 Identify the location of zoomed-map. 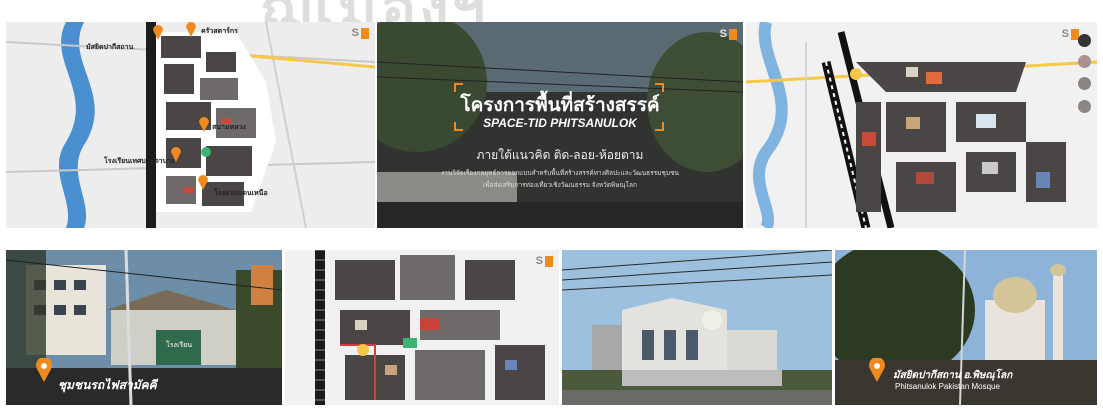
(422, 327).